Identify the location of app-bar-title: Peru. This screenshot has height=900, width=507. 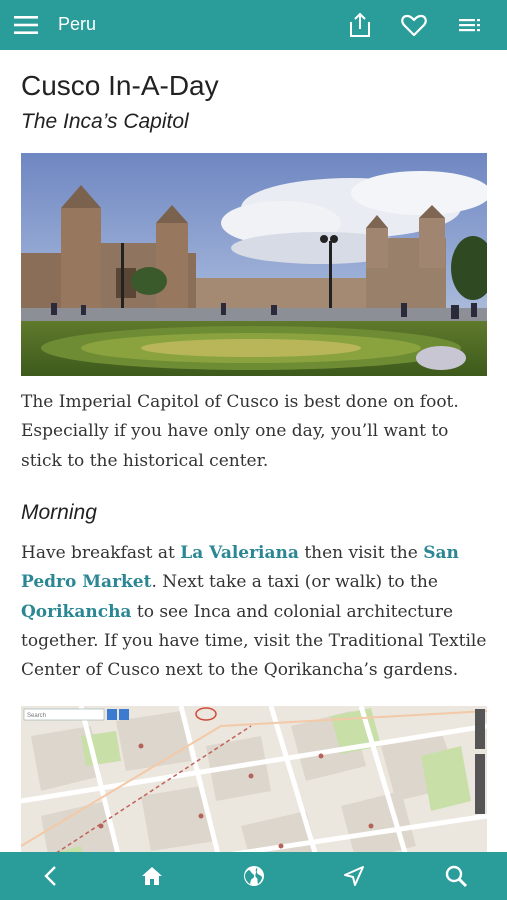
(77, 24).